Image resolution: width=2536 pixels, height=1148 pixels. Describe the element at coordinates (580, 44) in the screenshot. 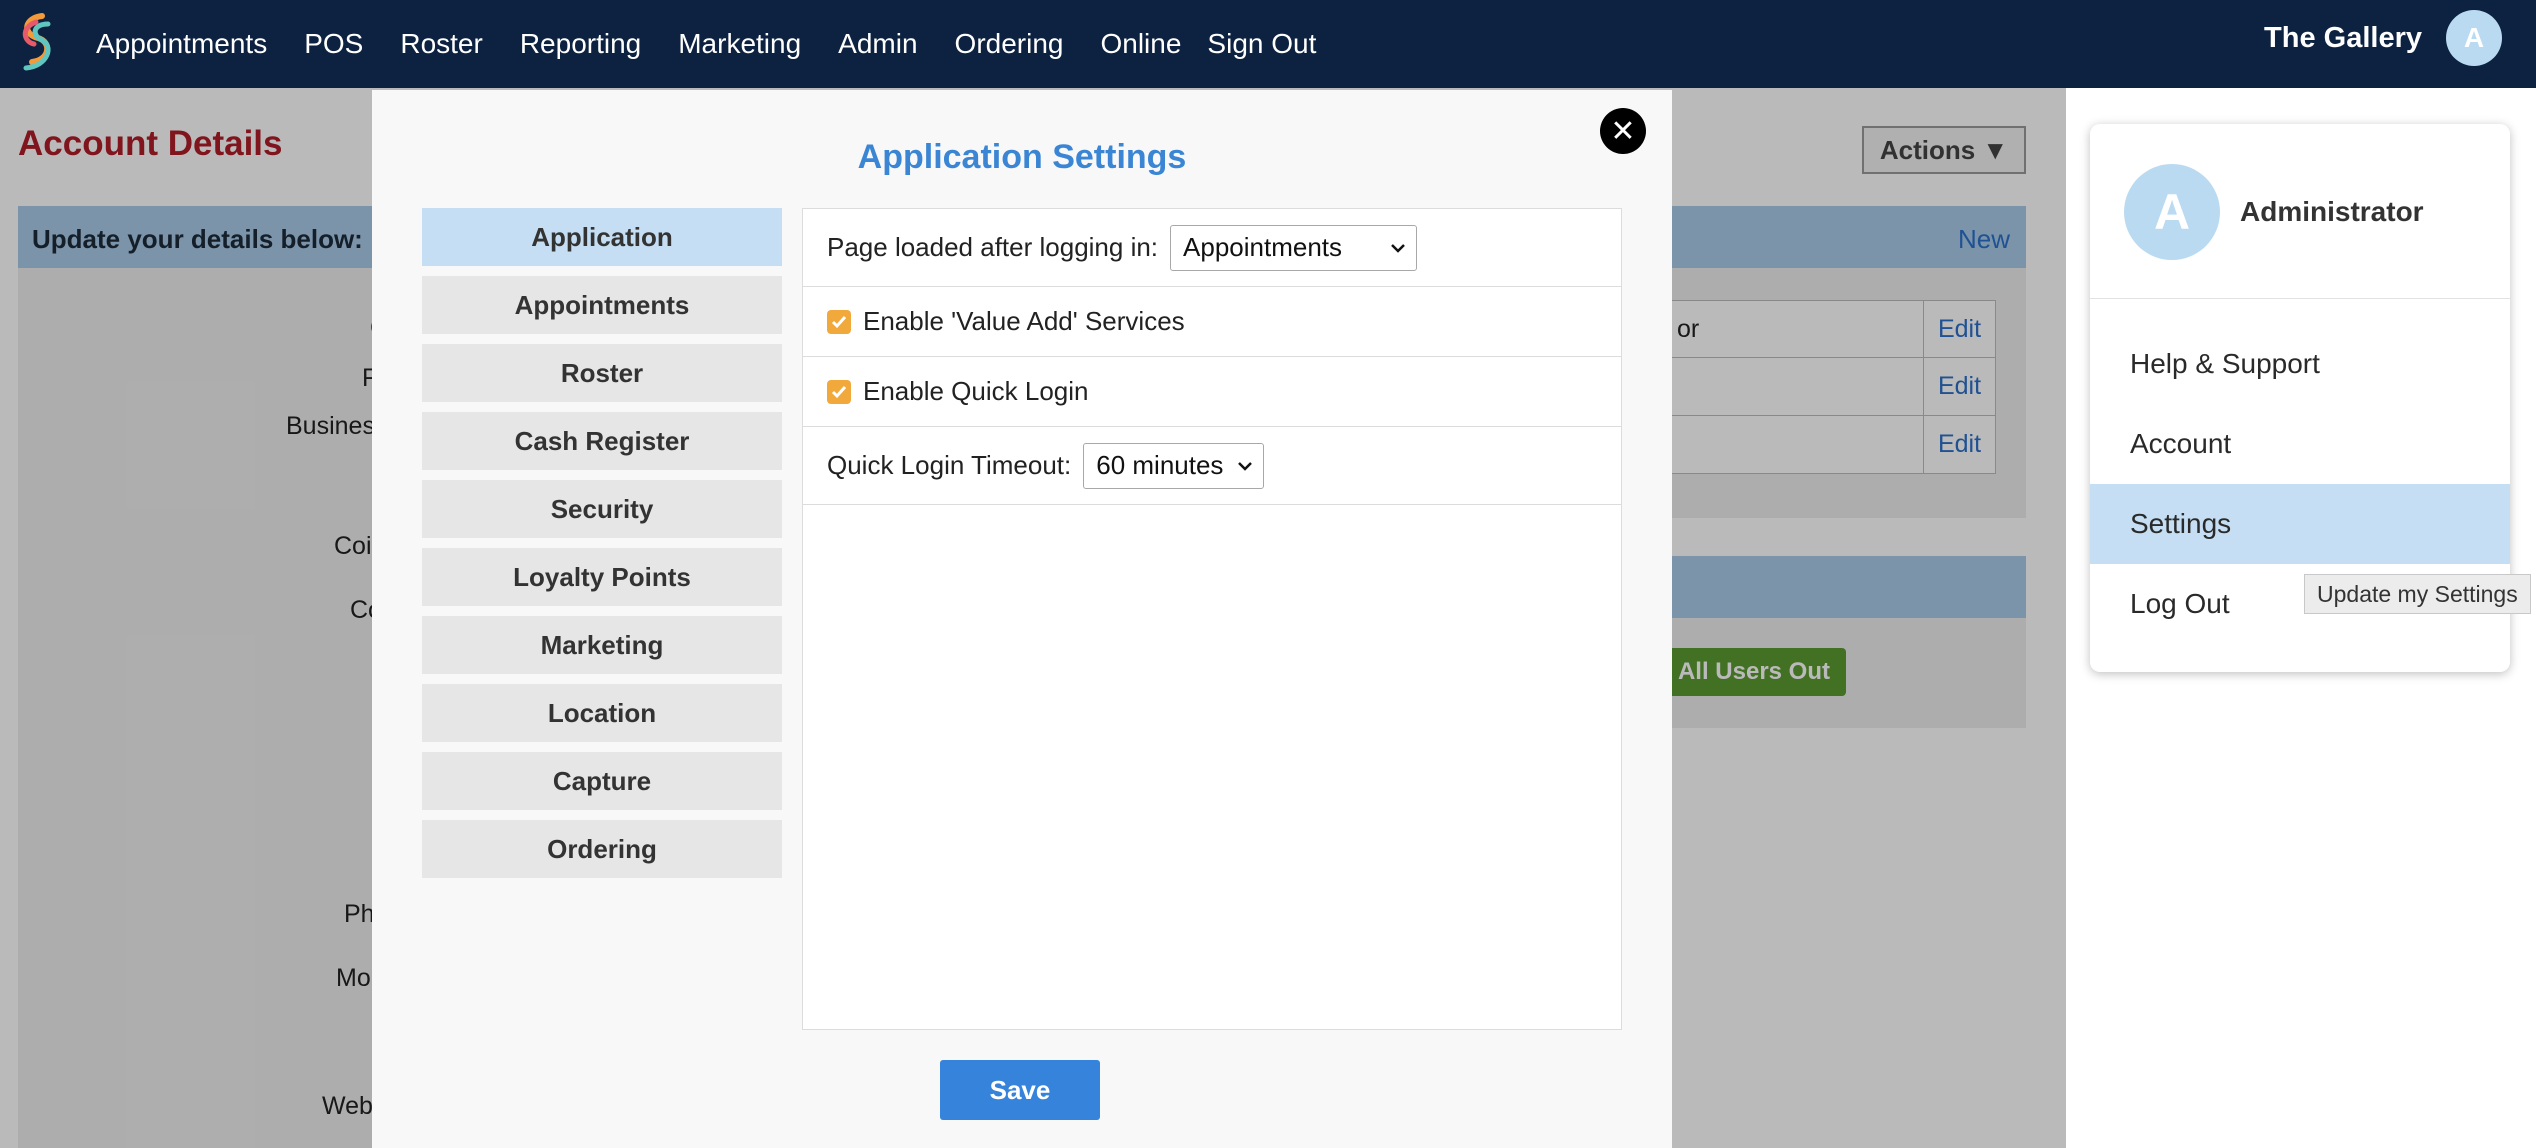

I see `nav-reporting: Reporting` at that location.